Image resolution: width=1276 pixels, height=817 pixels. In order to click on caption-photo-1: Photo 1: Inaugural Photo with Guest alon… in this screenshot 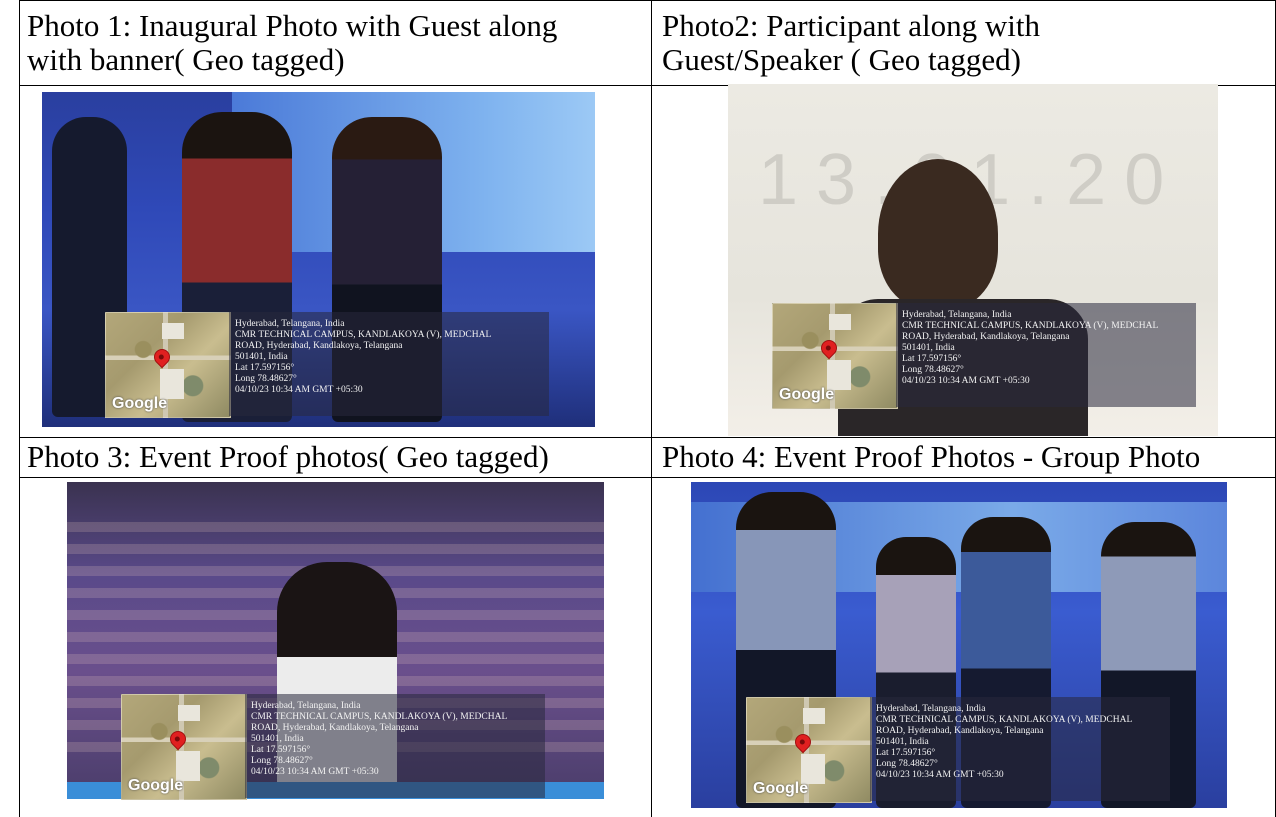, I will do `click(292, 43)`.